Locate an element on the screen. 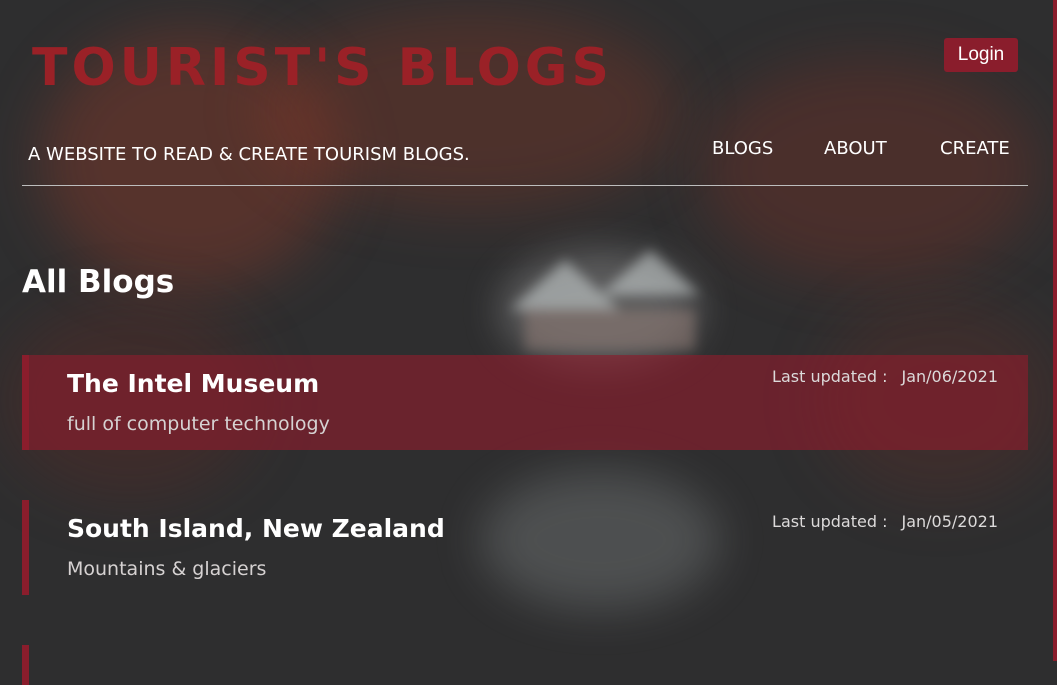  nav-blogs-link: BLOGS is located at coordinates (742, 148).